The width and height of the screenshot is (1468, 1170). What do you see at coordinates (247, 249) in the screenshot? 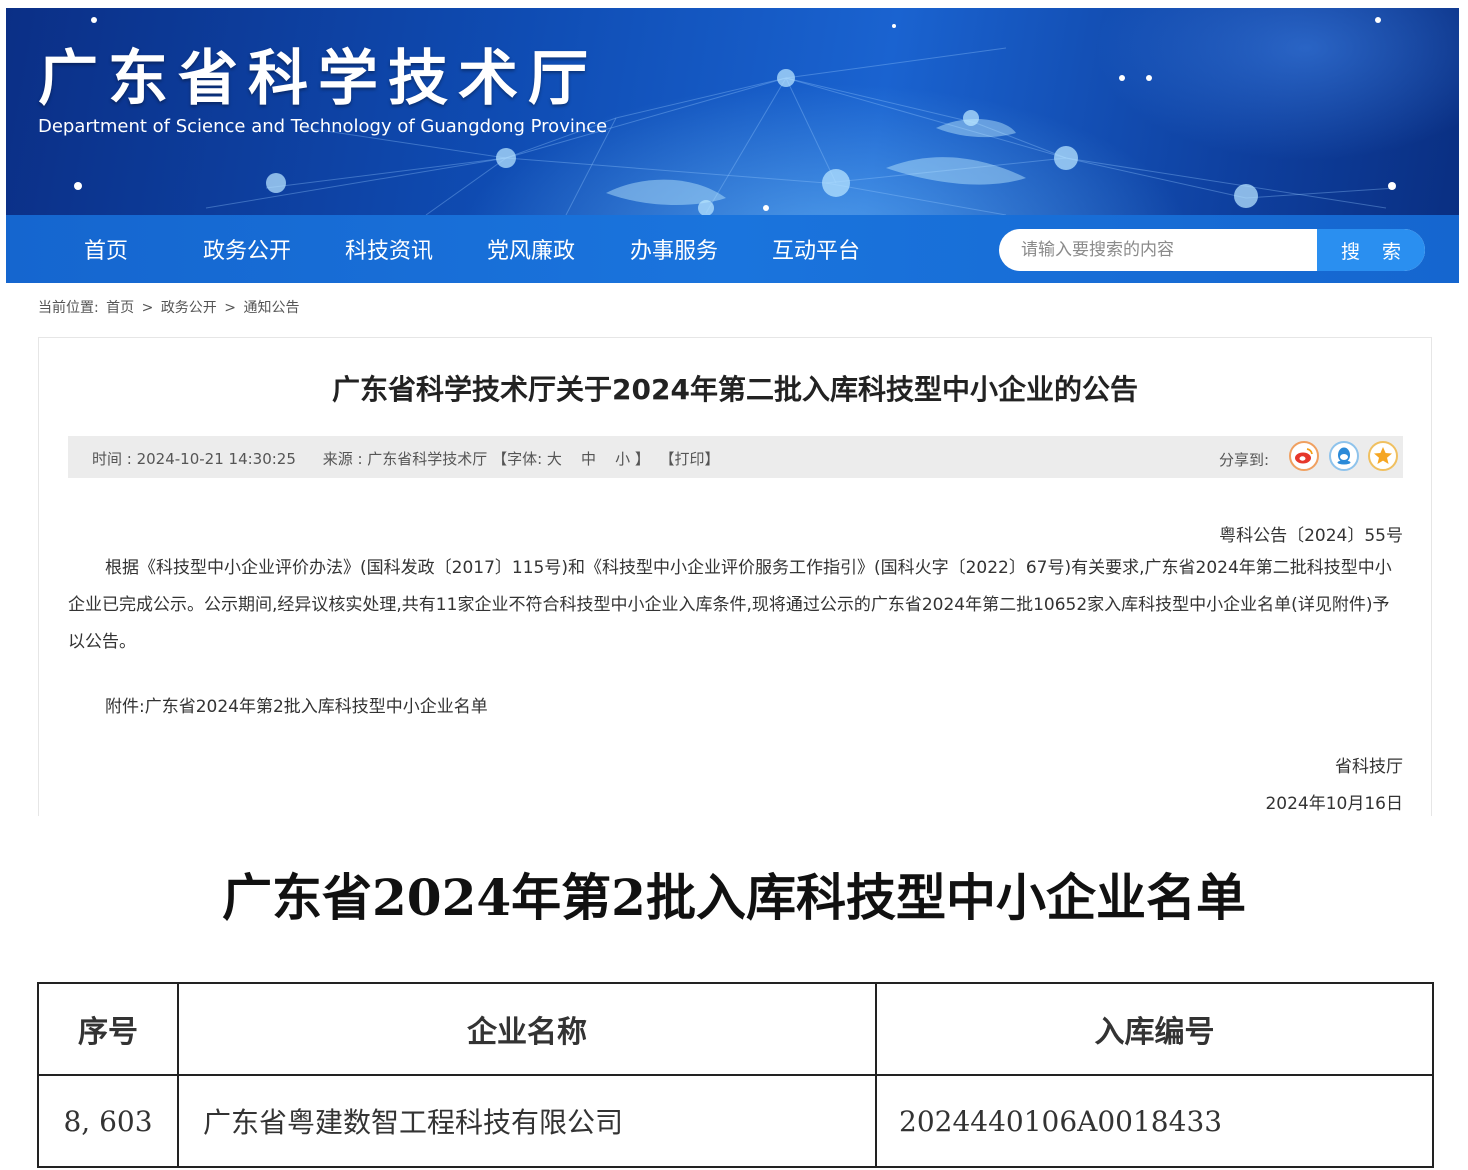
I see `nav-item-government-affairs: 政务公开` at bounding box center [247, 249].